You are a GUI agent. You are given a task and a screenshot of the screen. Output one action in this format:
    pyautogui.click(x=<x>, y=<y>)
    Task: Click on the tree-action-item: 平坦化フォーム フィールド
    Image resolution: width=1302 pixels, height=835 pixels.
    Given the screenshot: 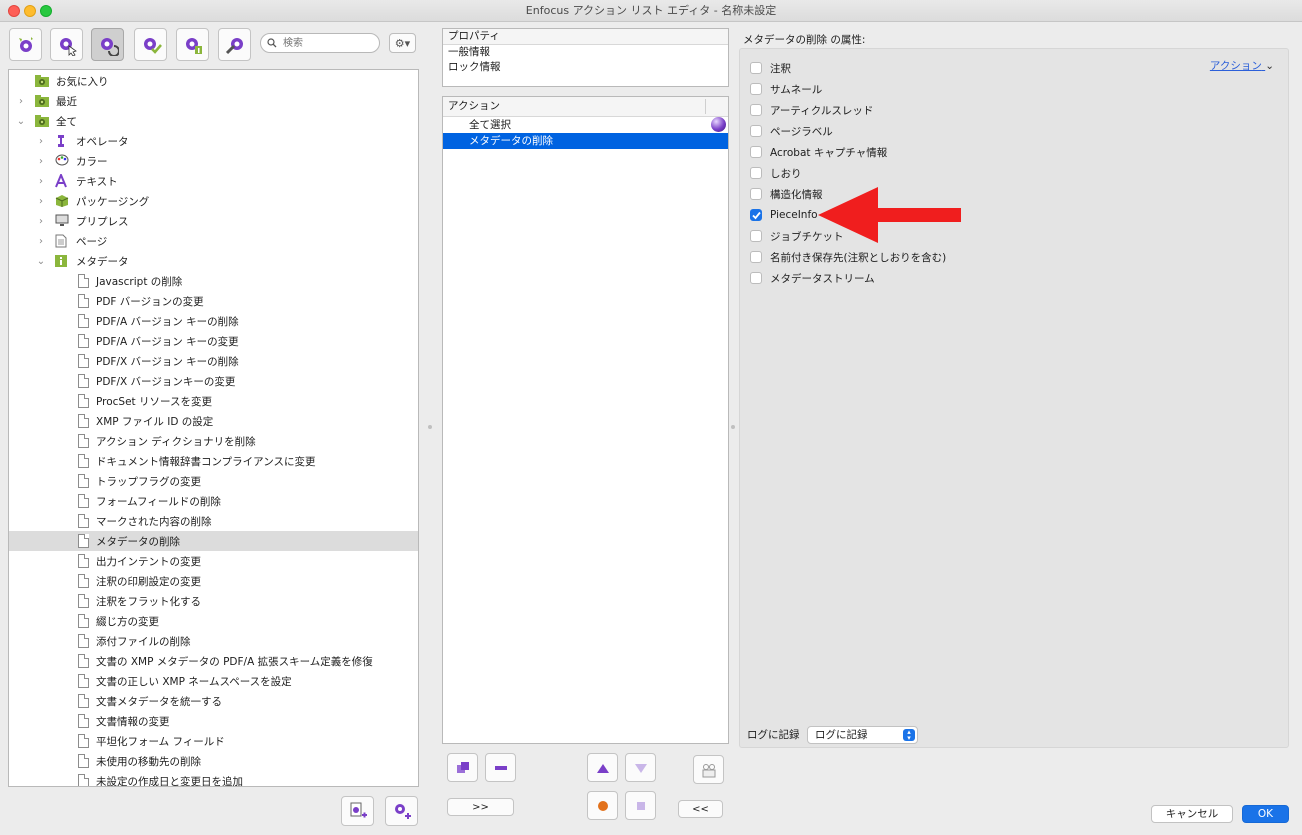 What is the action you would take?
    pyautogui.click(x=213, y=741)
    